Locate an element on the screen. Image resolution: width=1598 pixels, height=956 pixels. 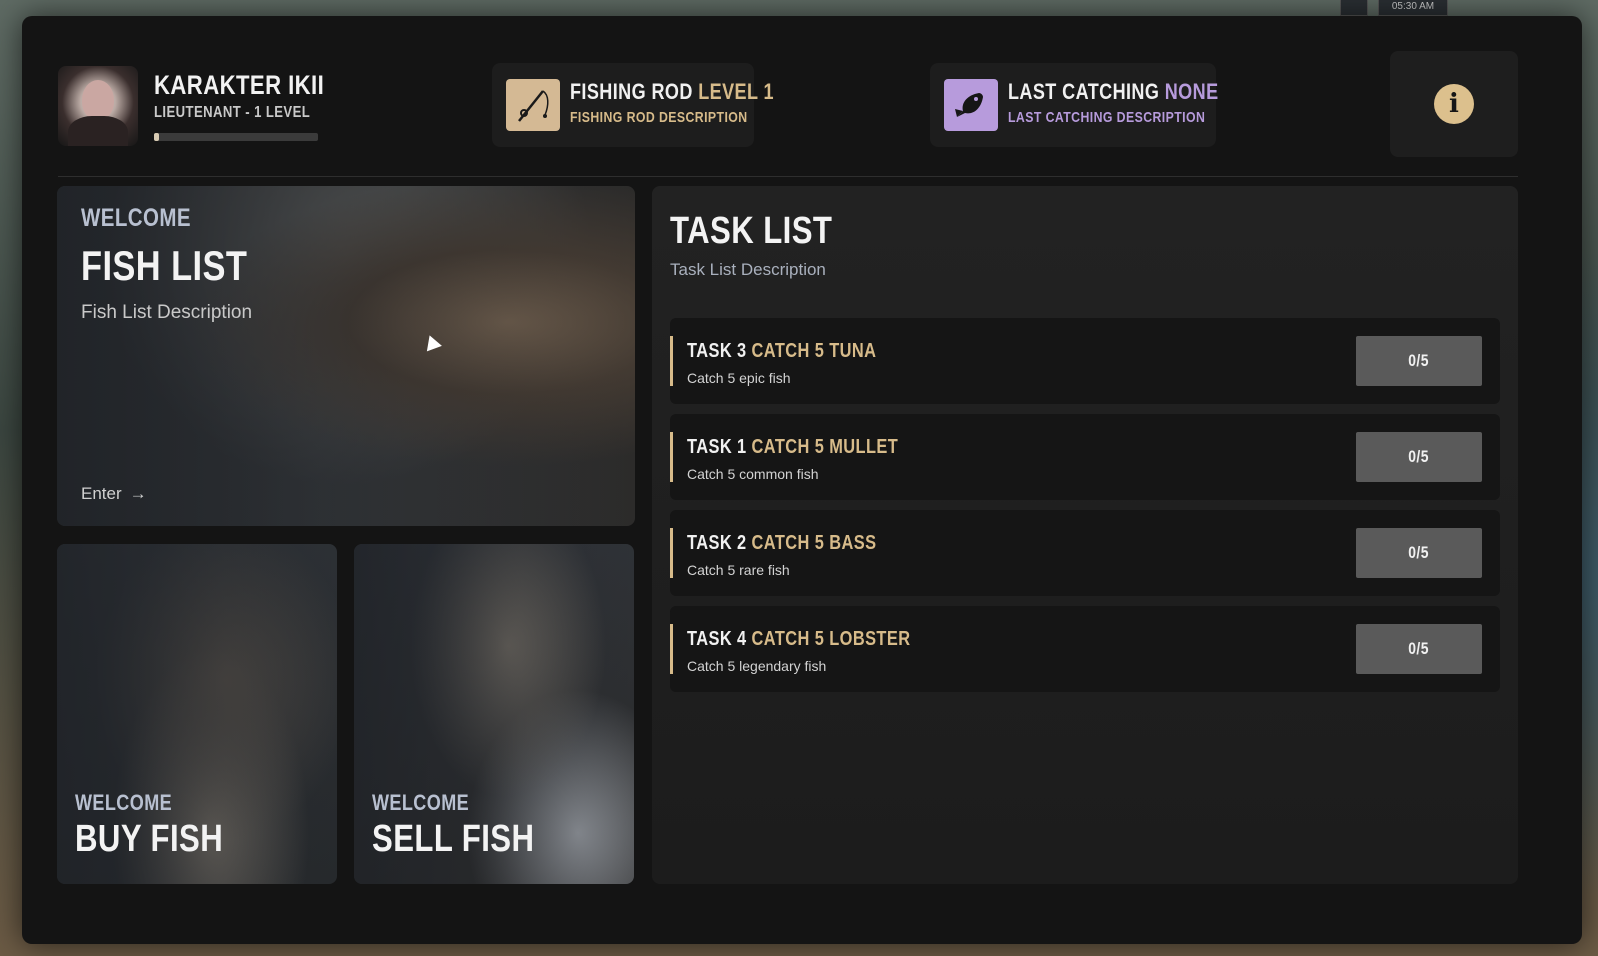
task-title: TASK 4 CATCH 5 LOBSTER is located at coordinates (799, 639).